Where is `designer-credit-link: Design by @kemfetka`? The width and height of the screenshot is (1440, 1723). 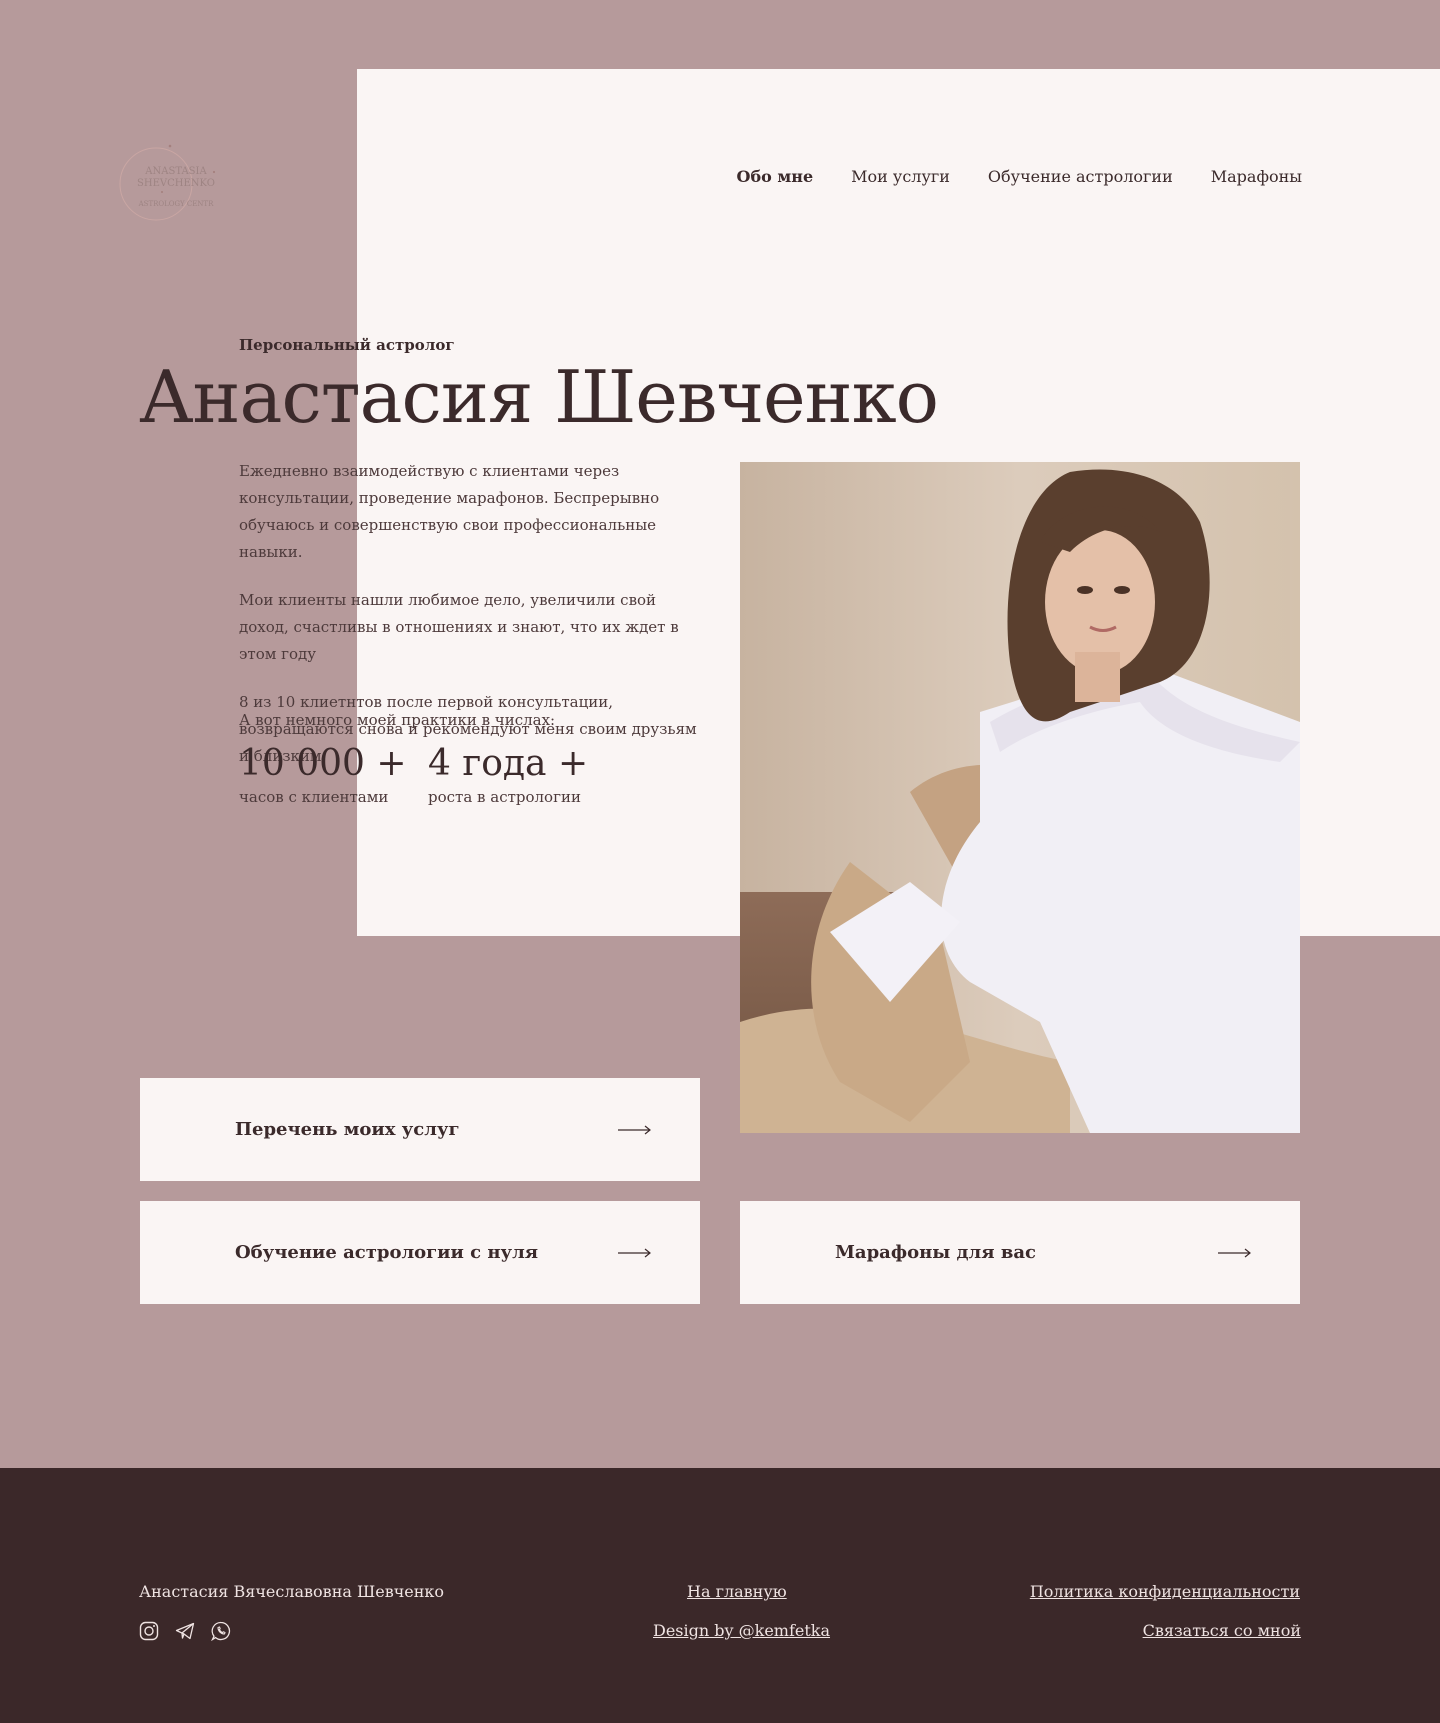 designer-credit-link: Design by @kemfetka is located at coordinates (741, 1630).